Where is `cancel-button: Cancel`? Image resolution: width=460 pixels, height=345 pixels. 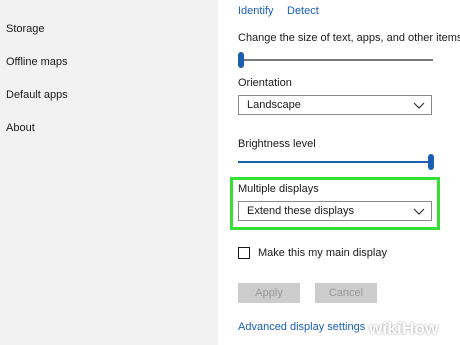
cancel-button: Cancel is located at coordinates (346, 293).